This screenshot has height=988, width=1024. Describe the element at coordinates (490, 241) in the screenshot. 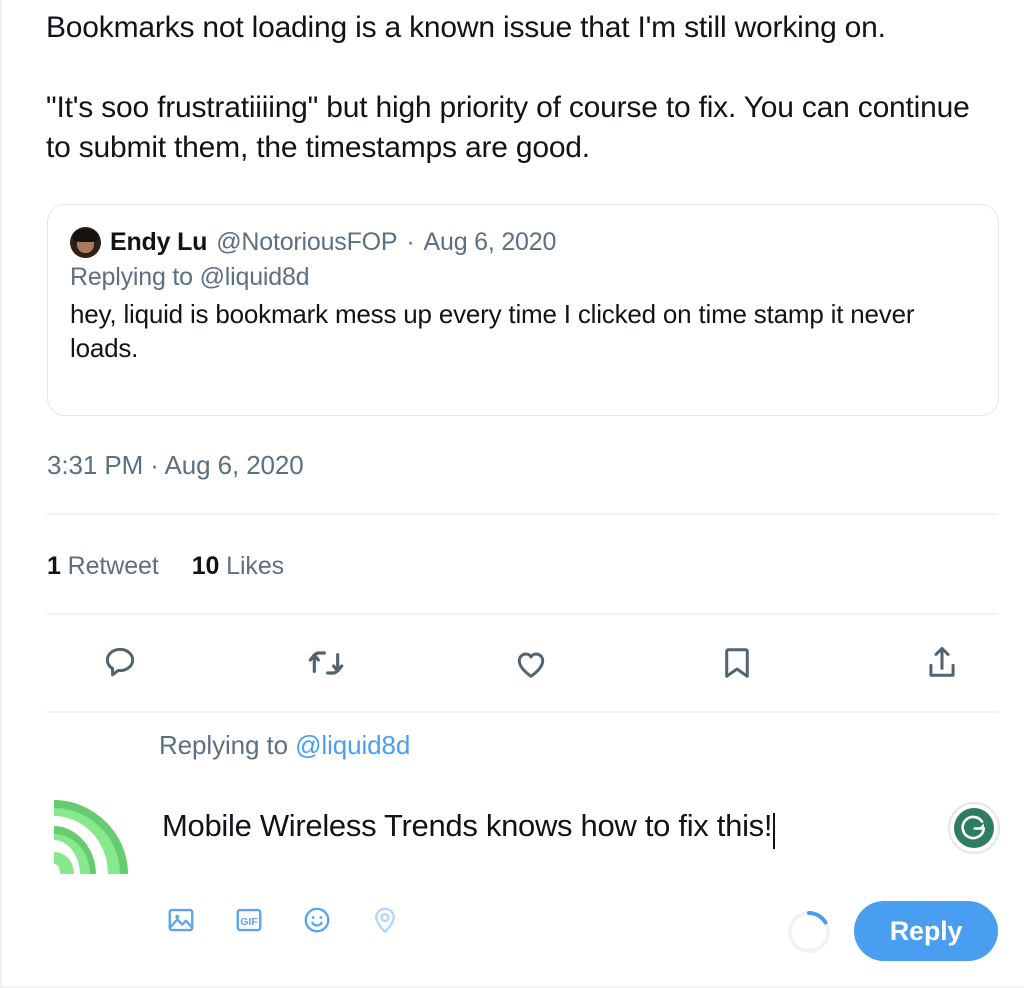

I see `quoted-tweet-date: Aug 6, 2020` at that location.